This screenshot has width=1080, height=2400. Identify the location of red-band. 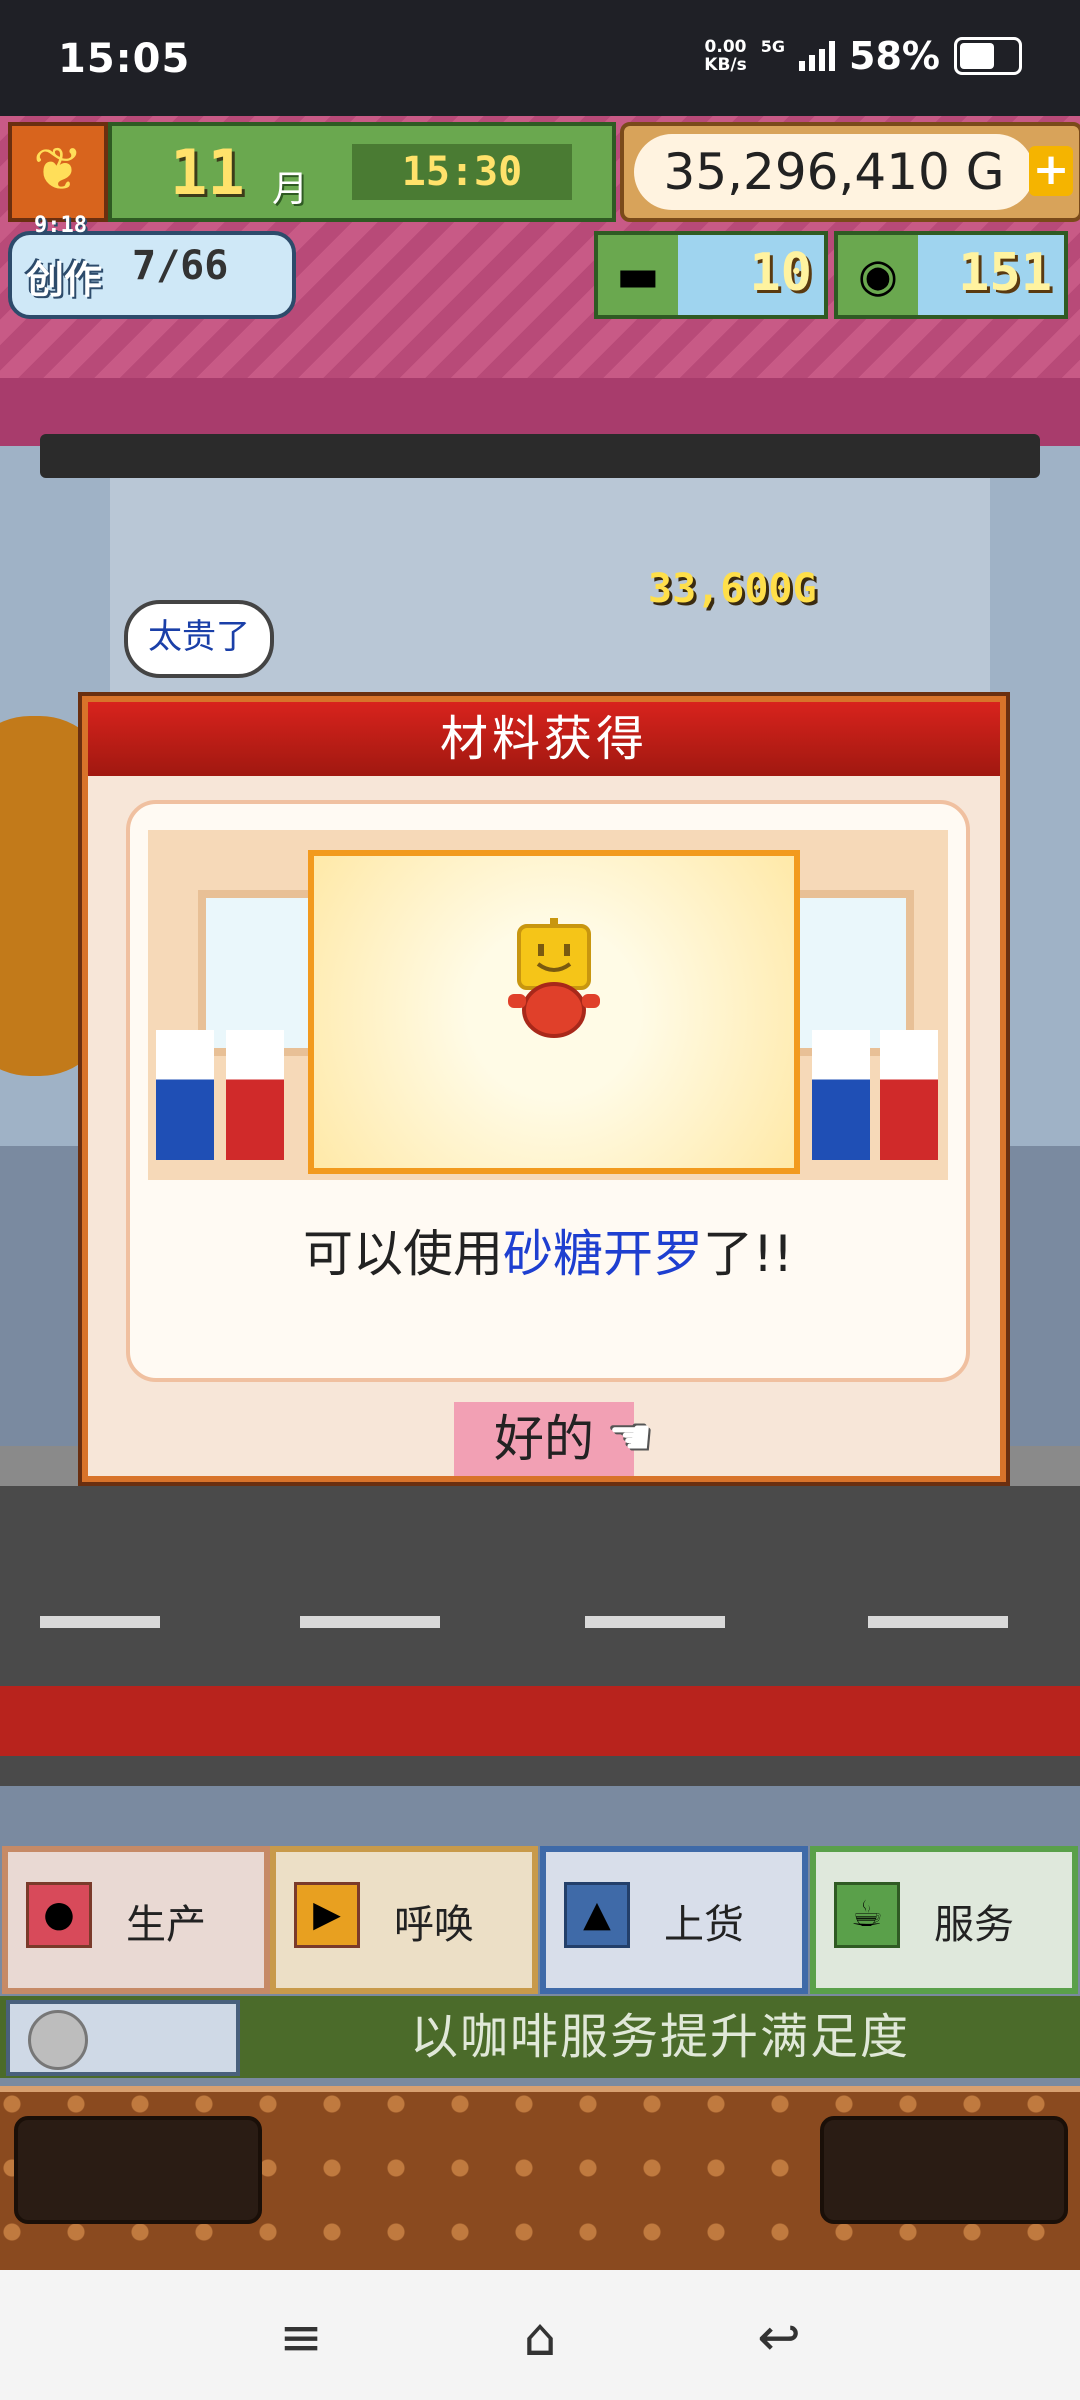
(540, 1721).